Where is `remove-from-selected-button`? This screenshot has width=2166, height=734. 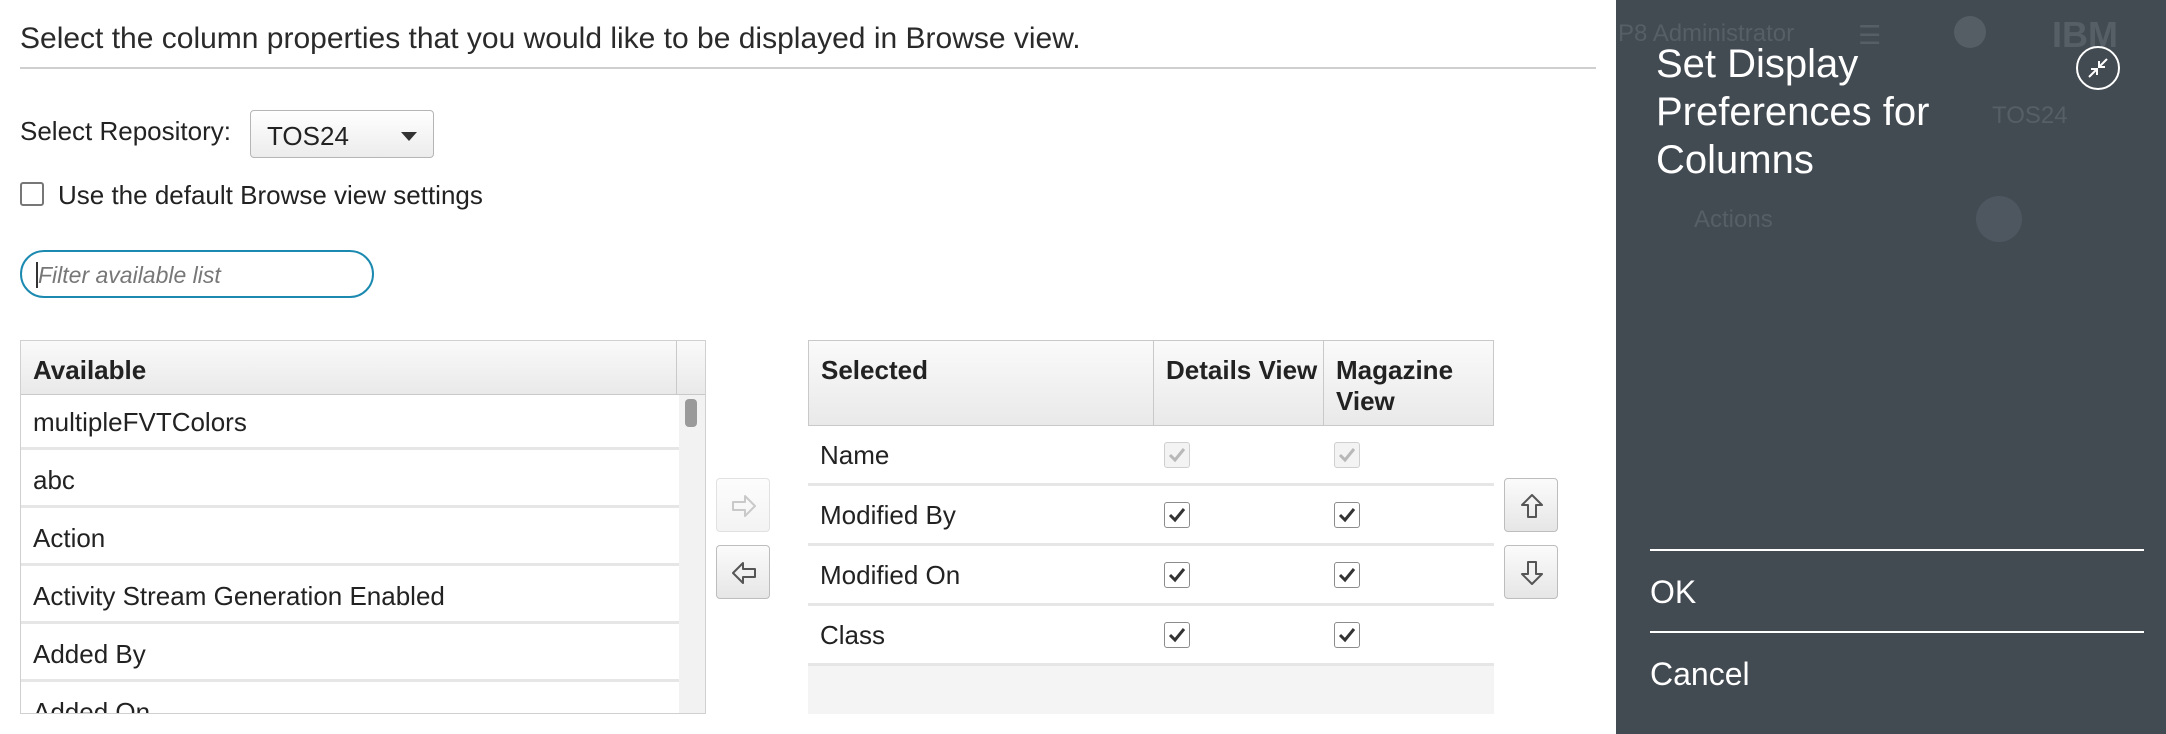 remove-from-selected-button is located at coordinates (743, 572).